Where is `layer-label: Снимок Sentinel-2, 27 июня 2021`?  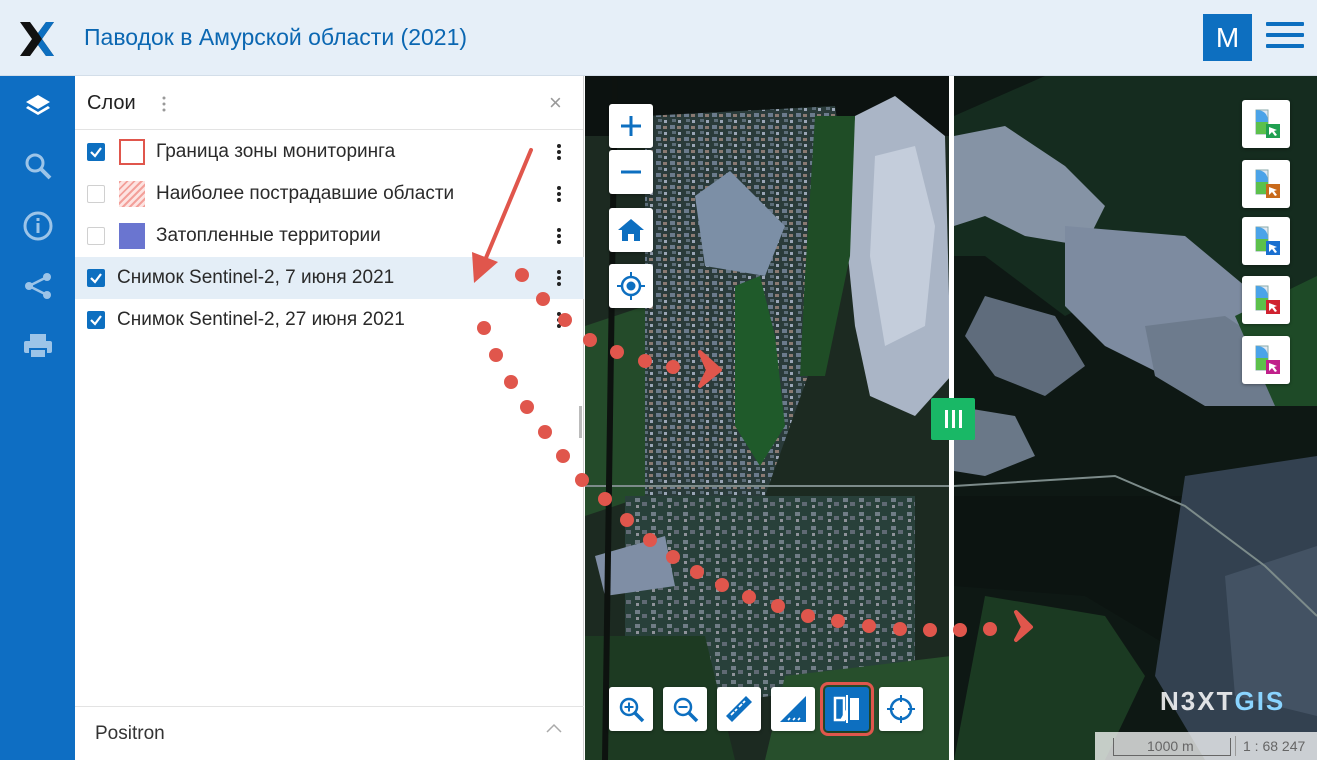 layer-label: Снимок Sentinel-2, 27 июня 2021 is located at coordinates (261, 319).